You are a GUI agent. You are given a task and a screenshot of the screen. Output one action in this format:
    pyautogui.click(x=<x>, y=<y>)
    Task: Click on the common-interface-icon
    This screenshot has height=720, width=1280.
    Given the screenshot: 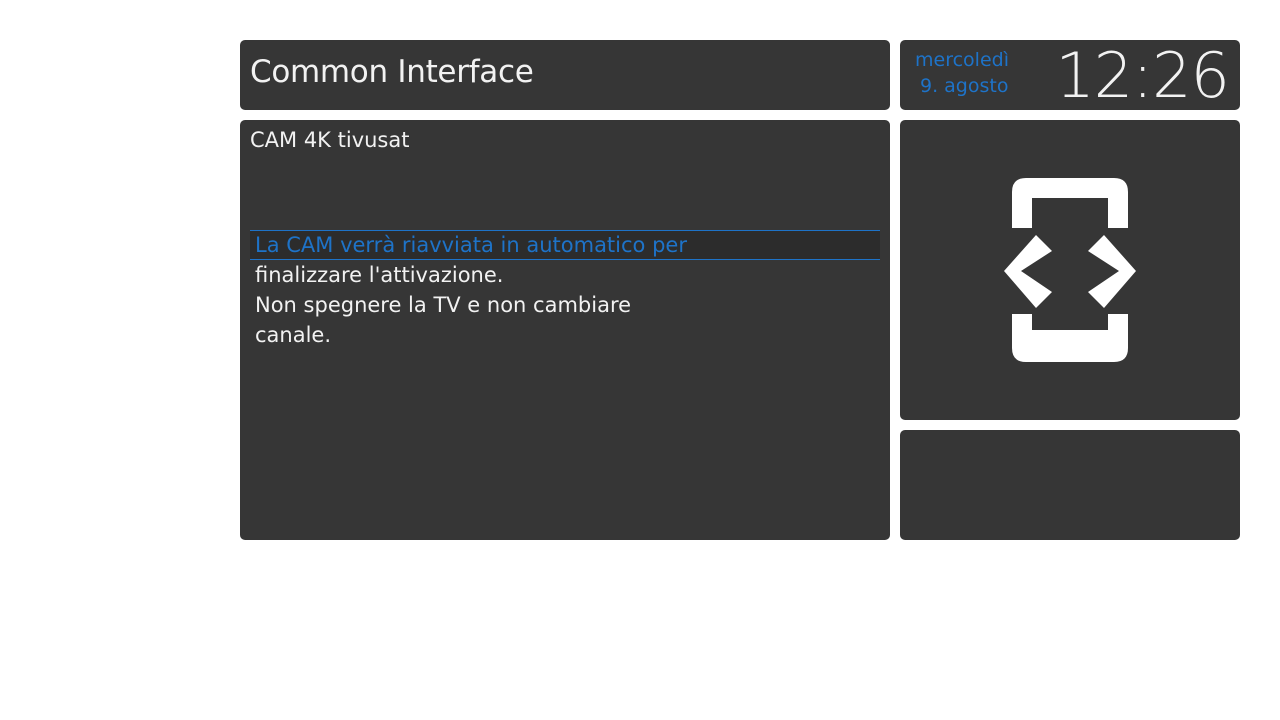 What is the action you would take?
    pyautogui.click(x=1070, y=270)
    